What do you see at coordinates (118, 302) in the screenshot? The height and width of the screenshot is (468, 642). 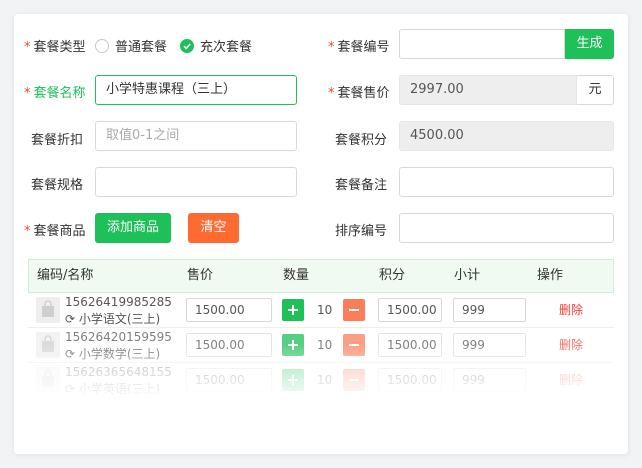 I see `product-code: 15626419985285` at bounding box center [118, 302].